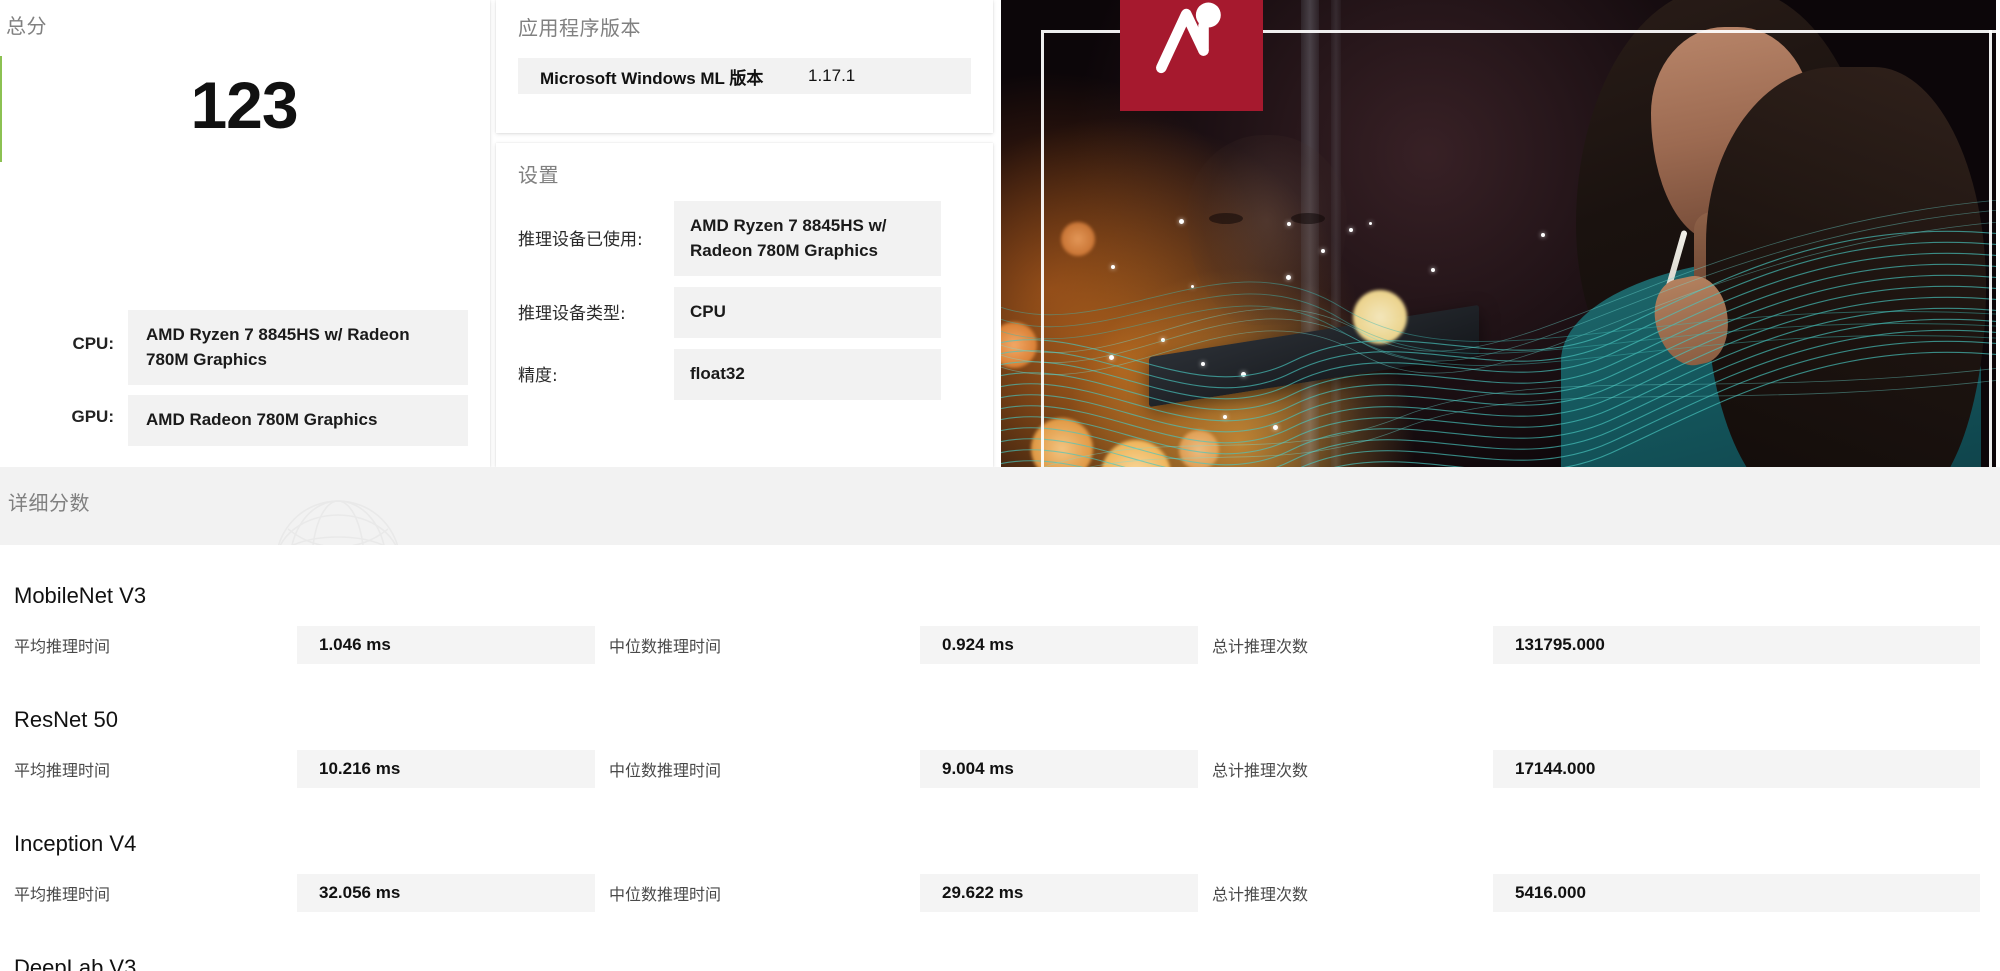 This screenshot has width=2000, height=971. What do you see at coordinates (1990, 248) in the screenshot?
I see `hero-white-frame-right` at bounding box center [1990, 248].